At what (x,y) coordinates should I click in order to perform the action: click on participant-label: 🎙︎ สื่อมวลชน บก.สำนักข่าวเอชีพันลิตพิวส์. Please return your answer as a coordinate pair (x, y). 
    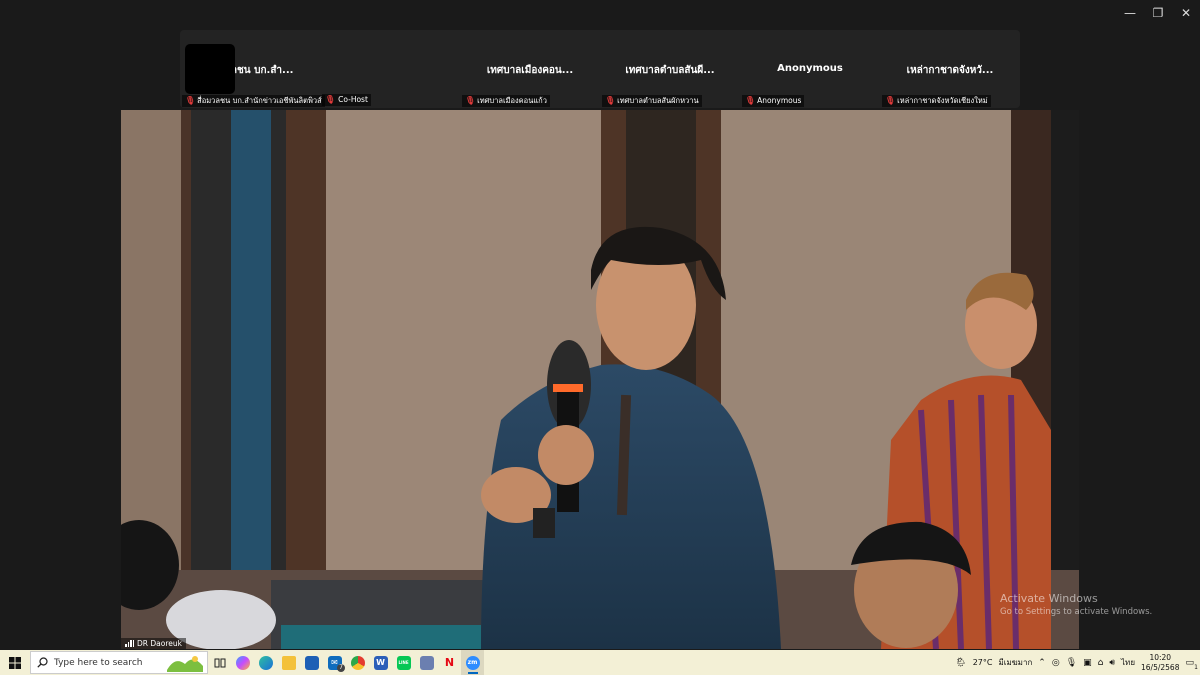
    Looking at the image, I should click on (253, 101).